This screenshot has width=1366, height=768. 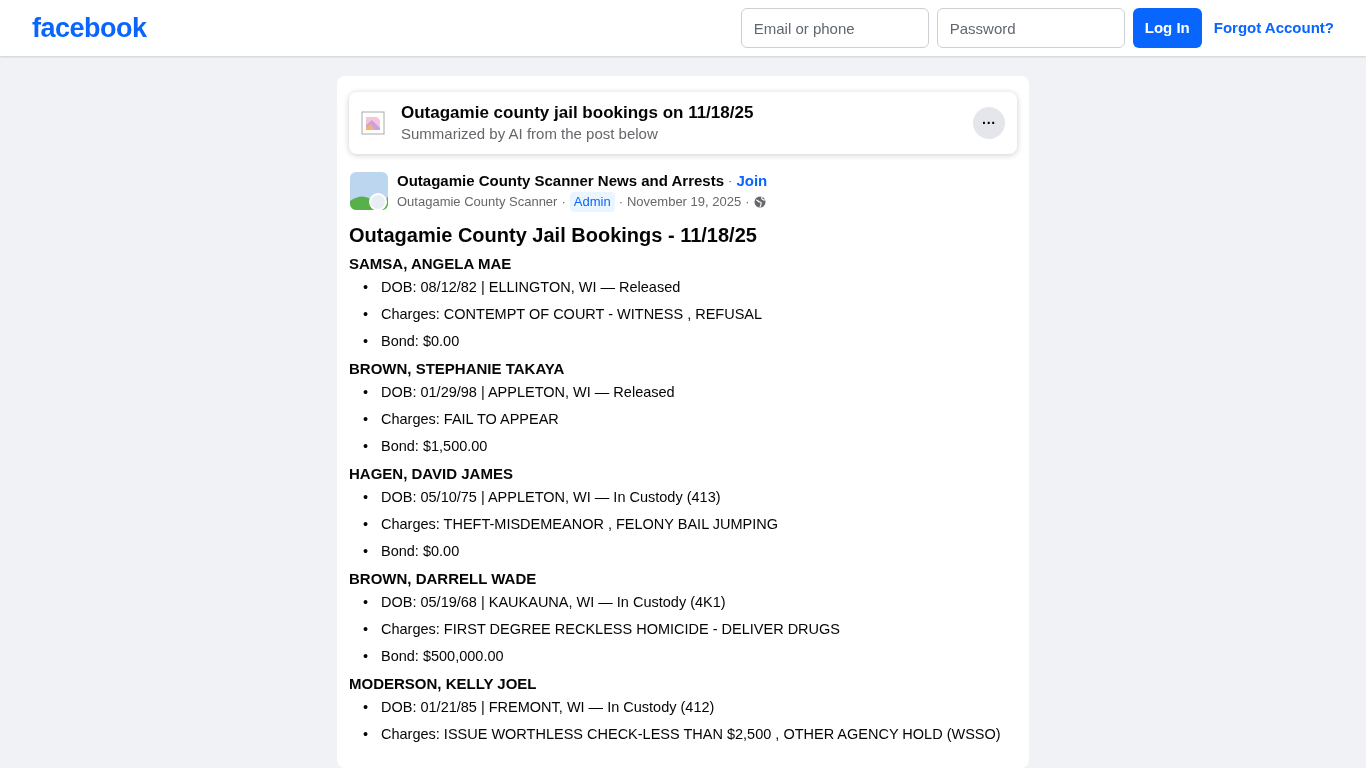 I want to click on booking-detail: Charges: FIRST DEGREE RECKLESS HOMICIDE - DELIVER DRUGS, so click(x=610, y=629).